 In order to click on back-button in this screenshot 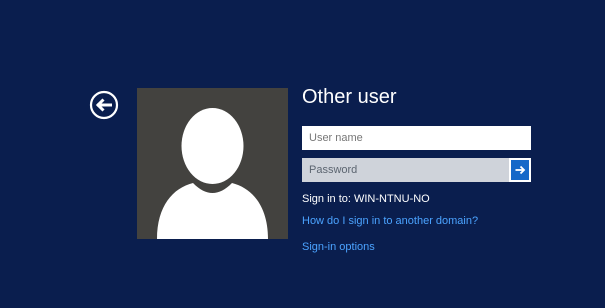, I will do `click(104, 105)`.